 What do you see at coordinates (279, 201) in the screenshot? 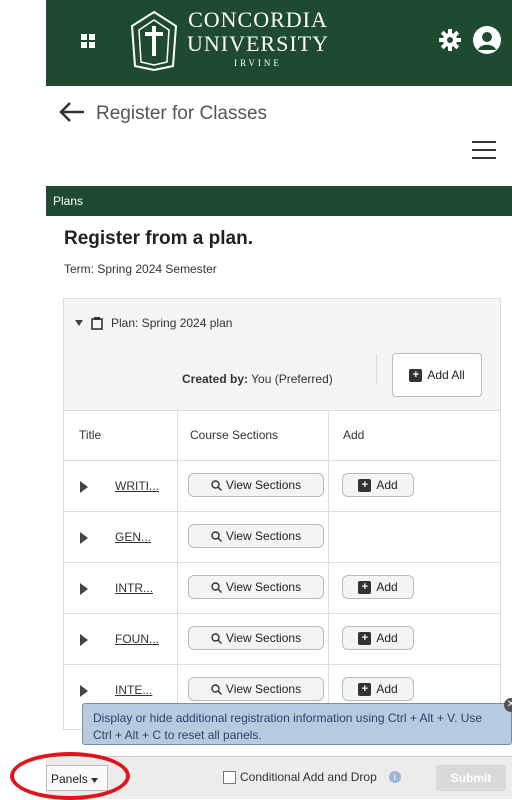
I see `plans-section-bar: Plans` at bounding box center [279, 201].